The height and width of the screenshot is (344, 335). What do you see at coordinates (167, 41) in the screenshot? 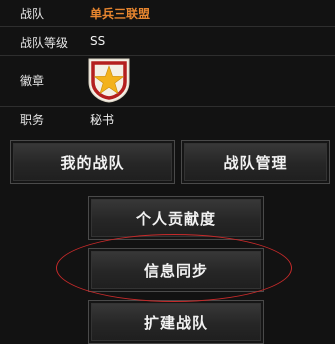
I see `team-level-row: 战队等级 SS` at bounding box center [167, 41].